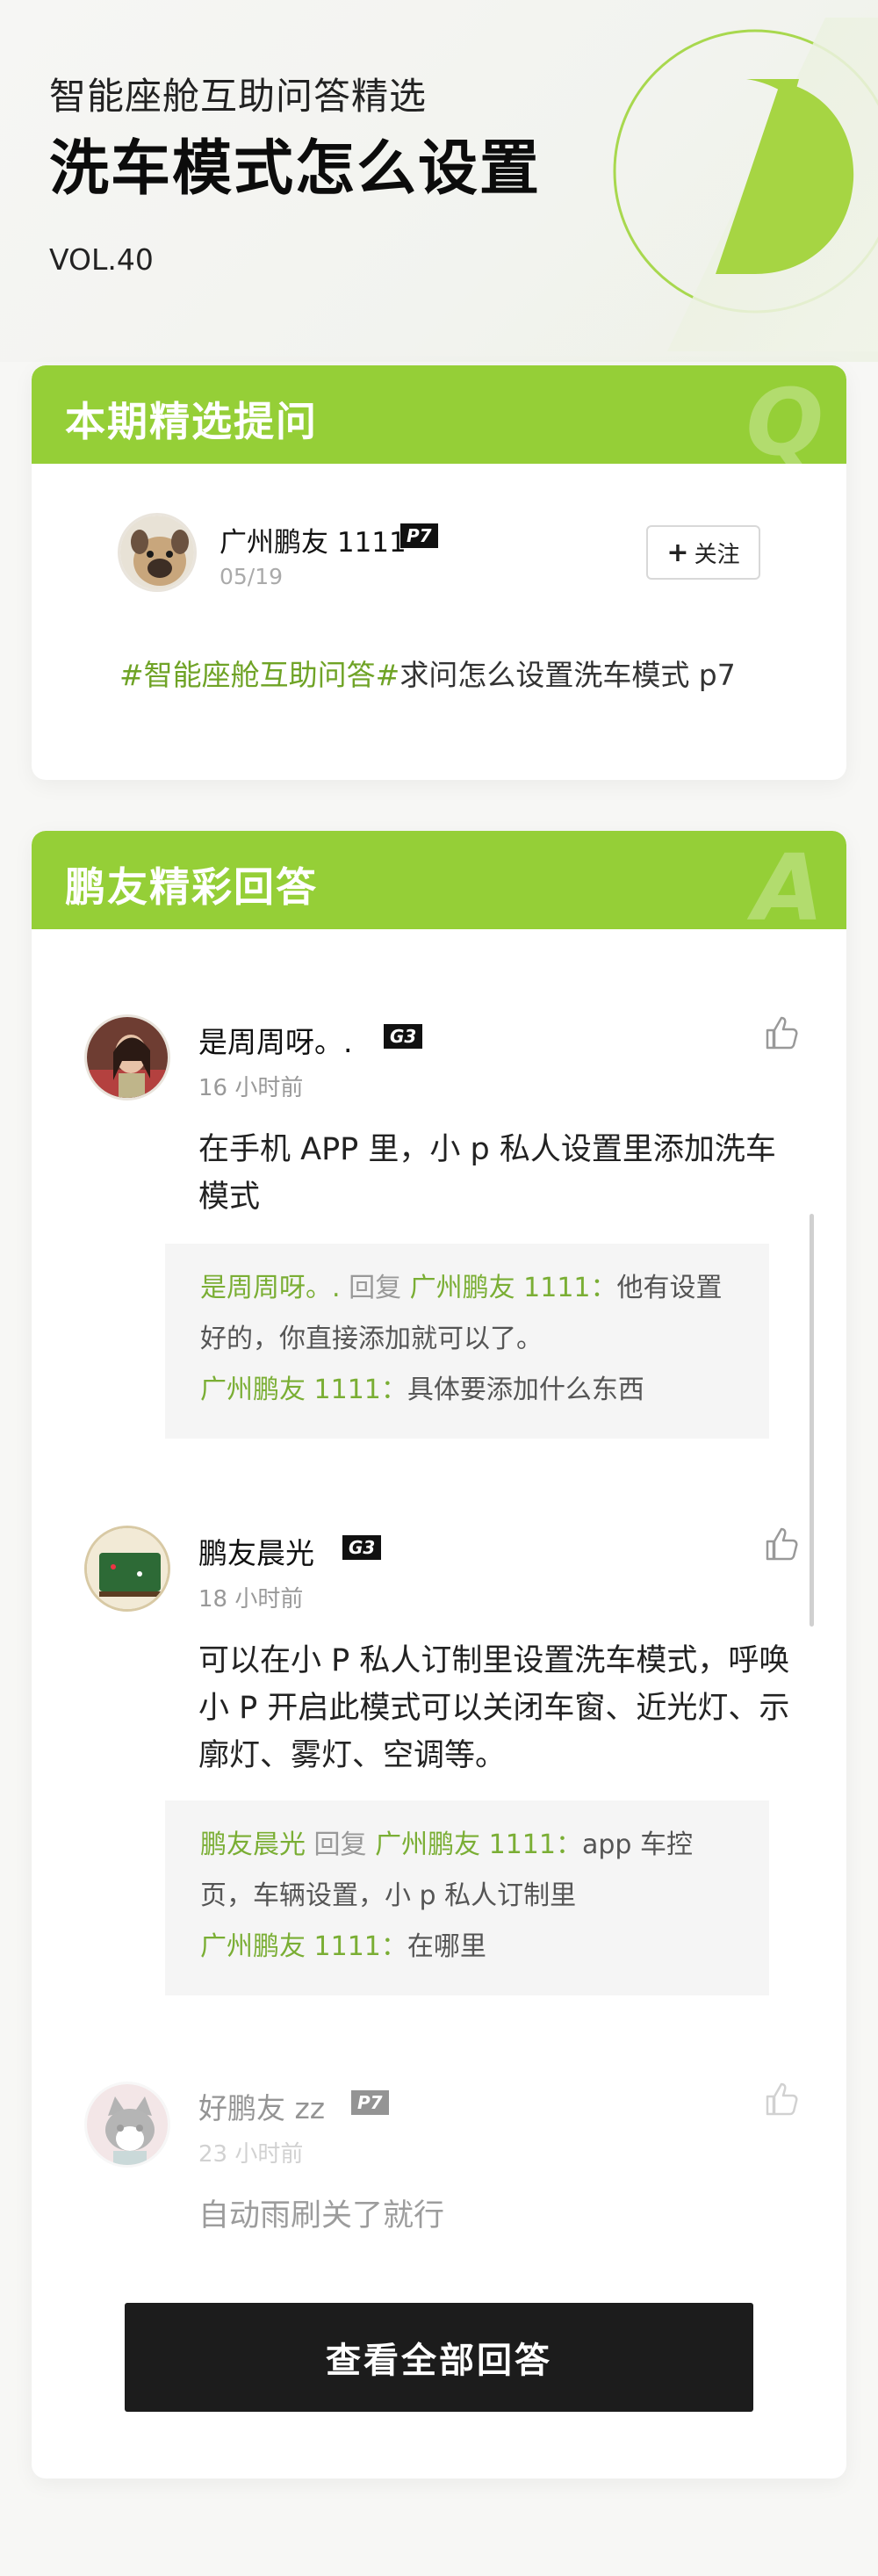 This screenshot has width=878, height=2576. I want to click on reply-line: 广州鹏友 1111：具体要添加什么东西, so click(467, 1390).